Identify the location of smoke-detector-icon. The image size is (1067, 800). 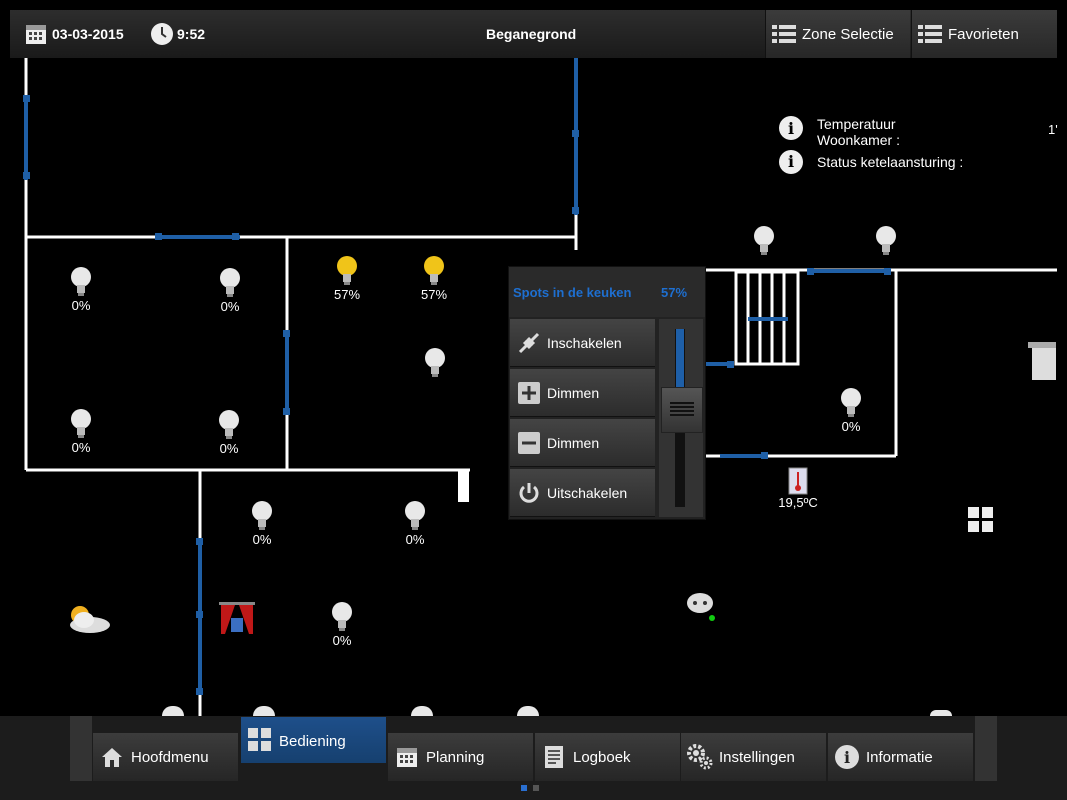
(701, 607).